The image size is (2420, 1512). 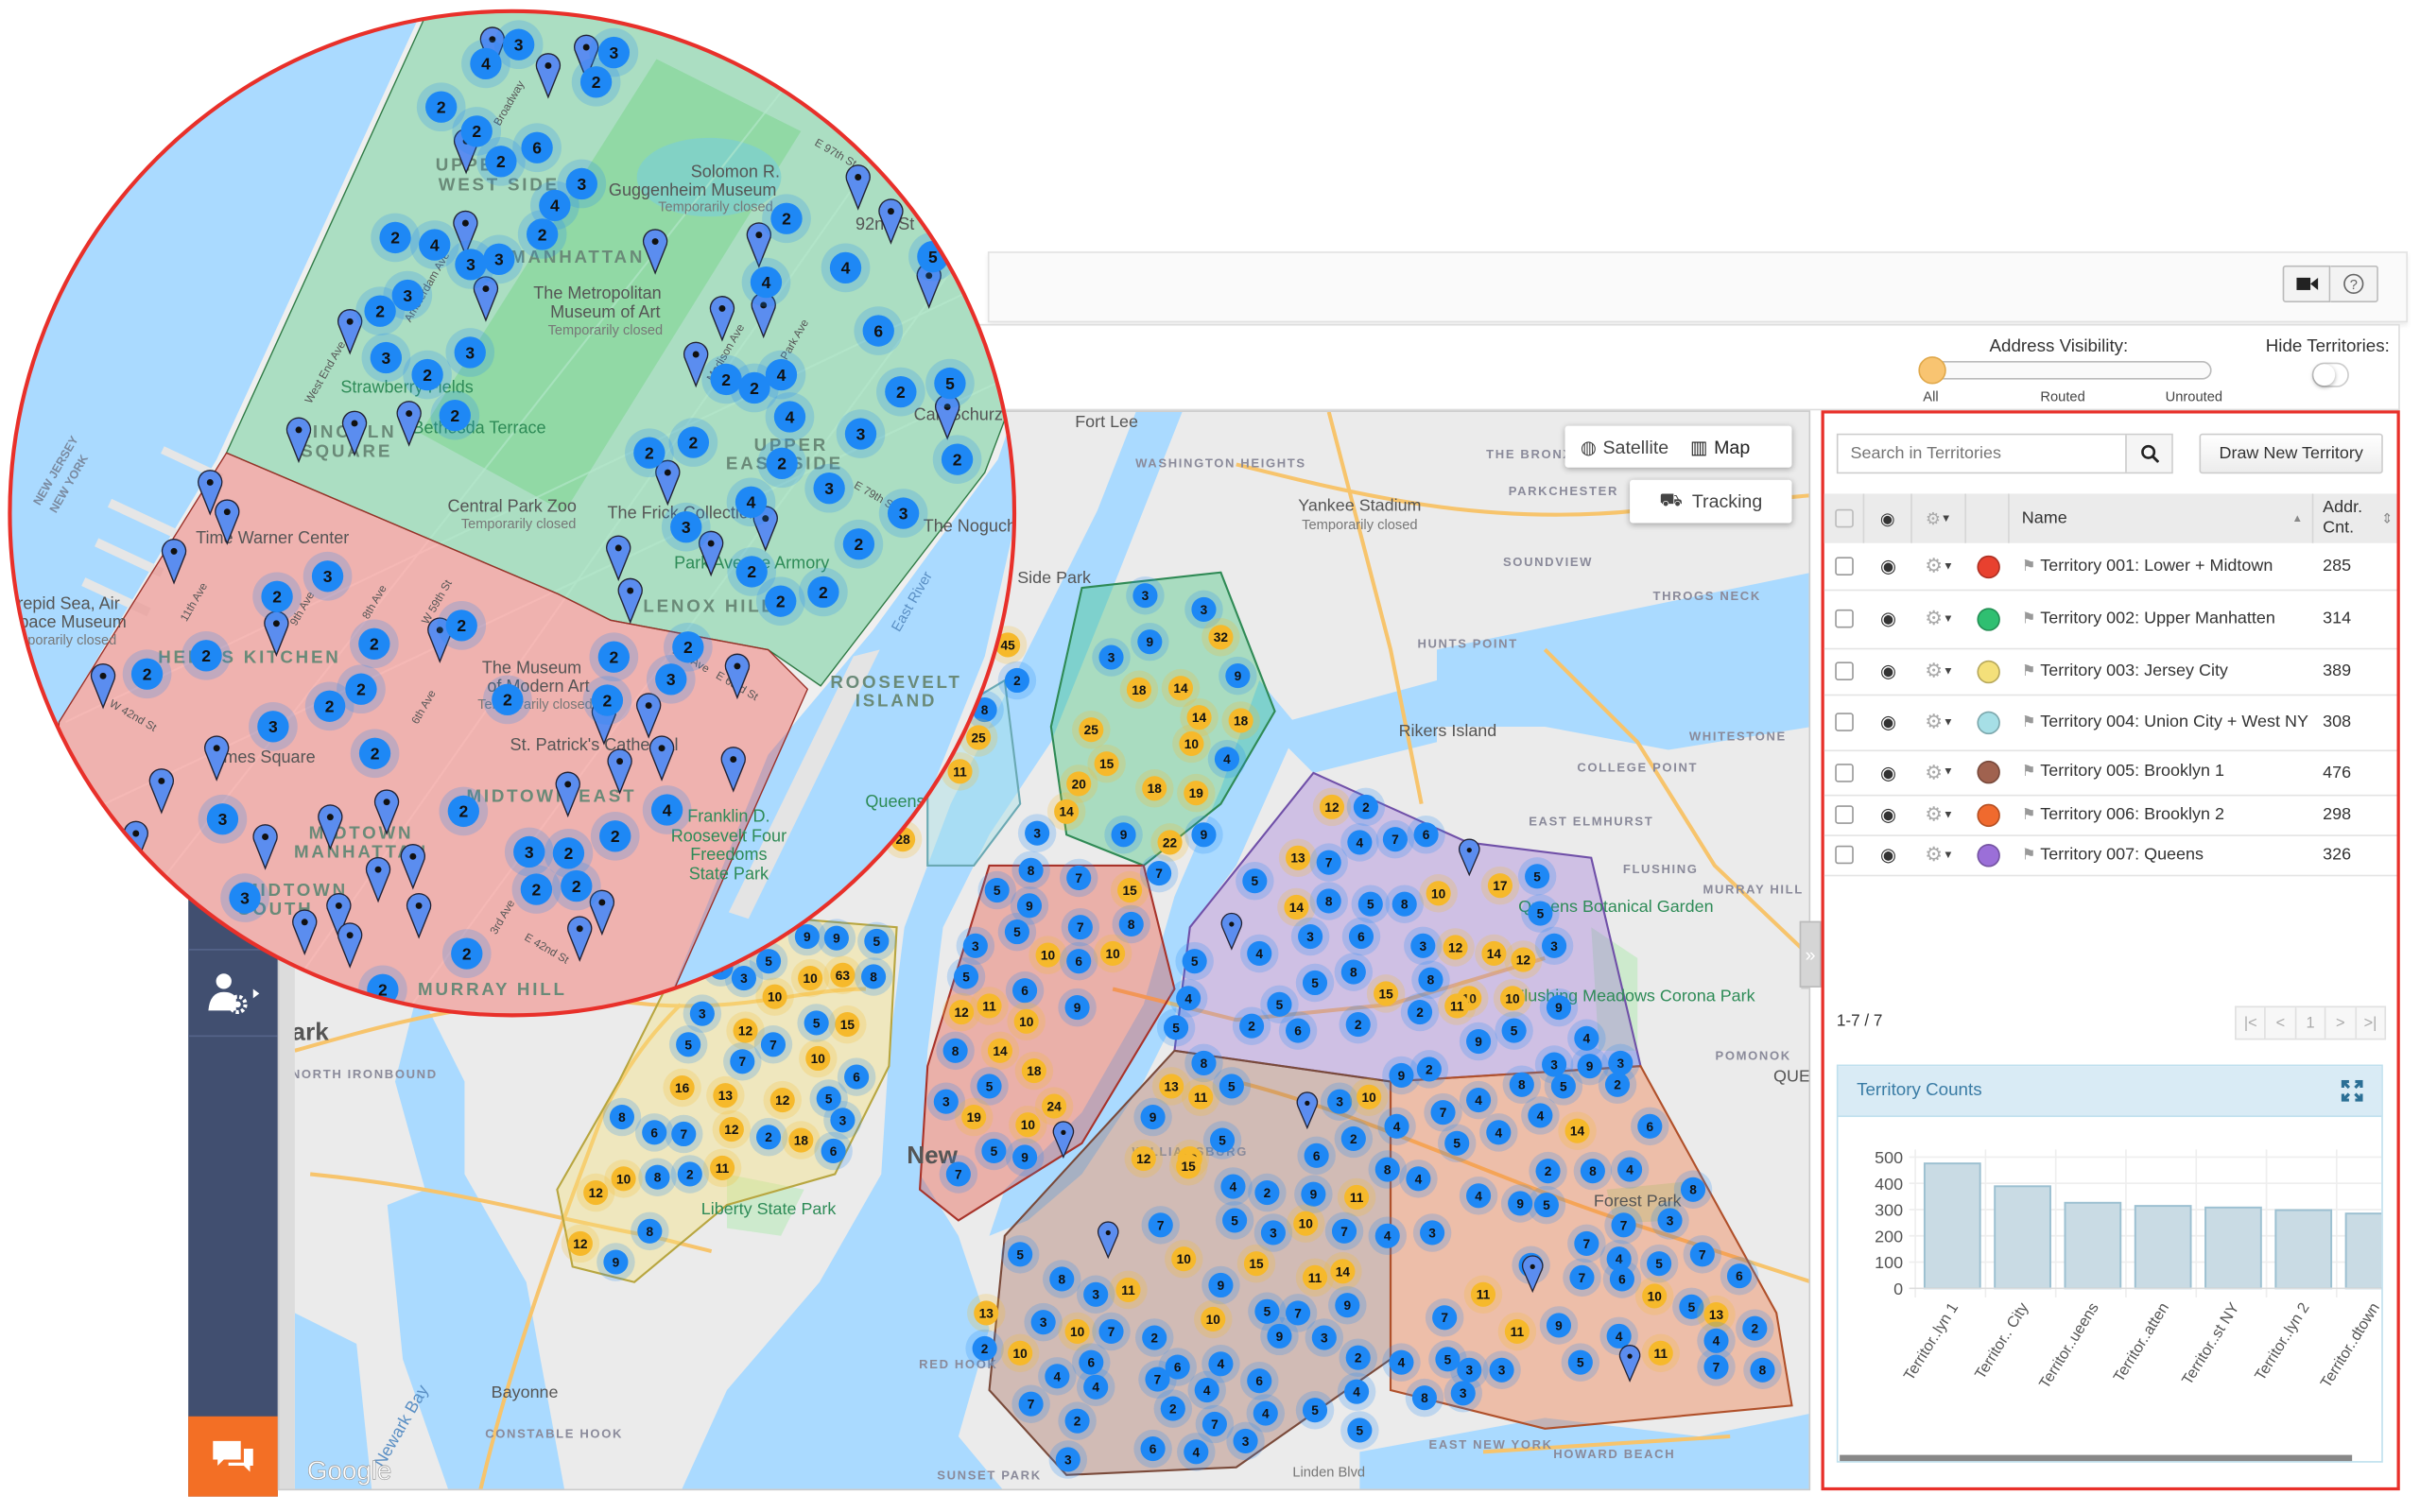 I want to click on territory-name: ⚑ Territory 002: Upper Manhatten, so click(x=2148, y=618).